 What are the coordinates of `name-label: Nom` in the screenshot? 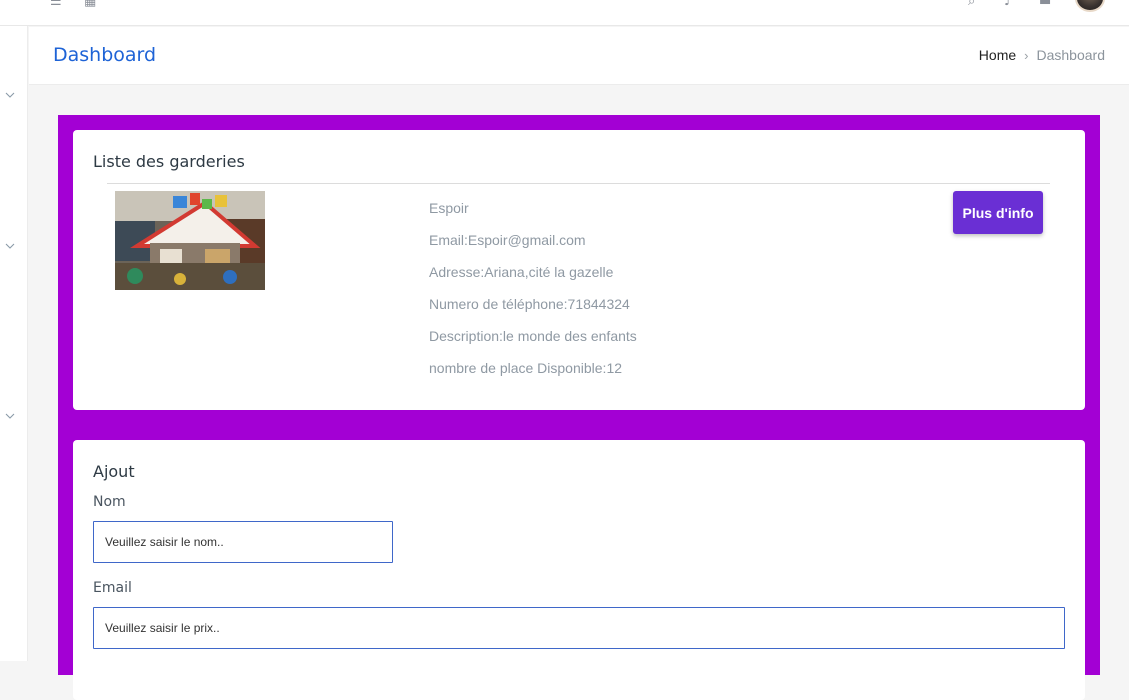 It's located at (109, 502).